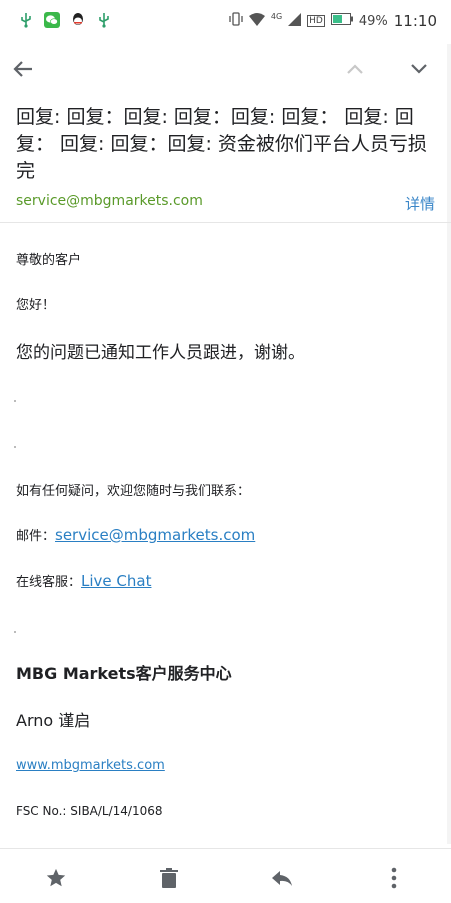 This screenshot has width=451, height=903. I want to click on chat-contact-row: 在线客服：Live Chat, so click(83, 580).